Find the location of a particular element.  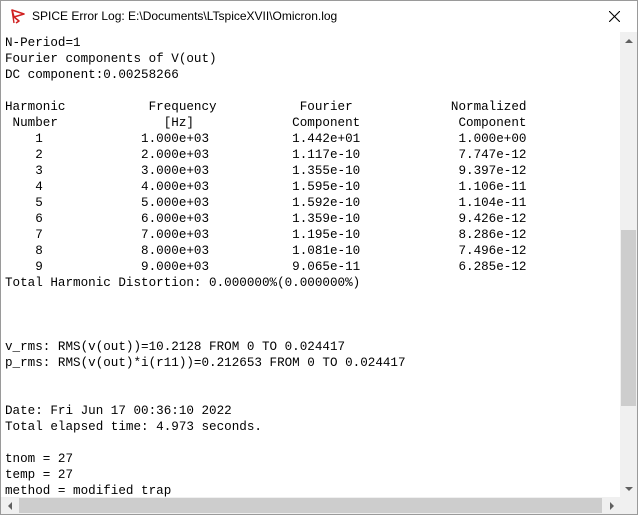

ltspice-app-icon is located at coordinates (18, 16).